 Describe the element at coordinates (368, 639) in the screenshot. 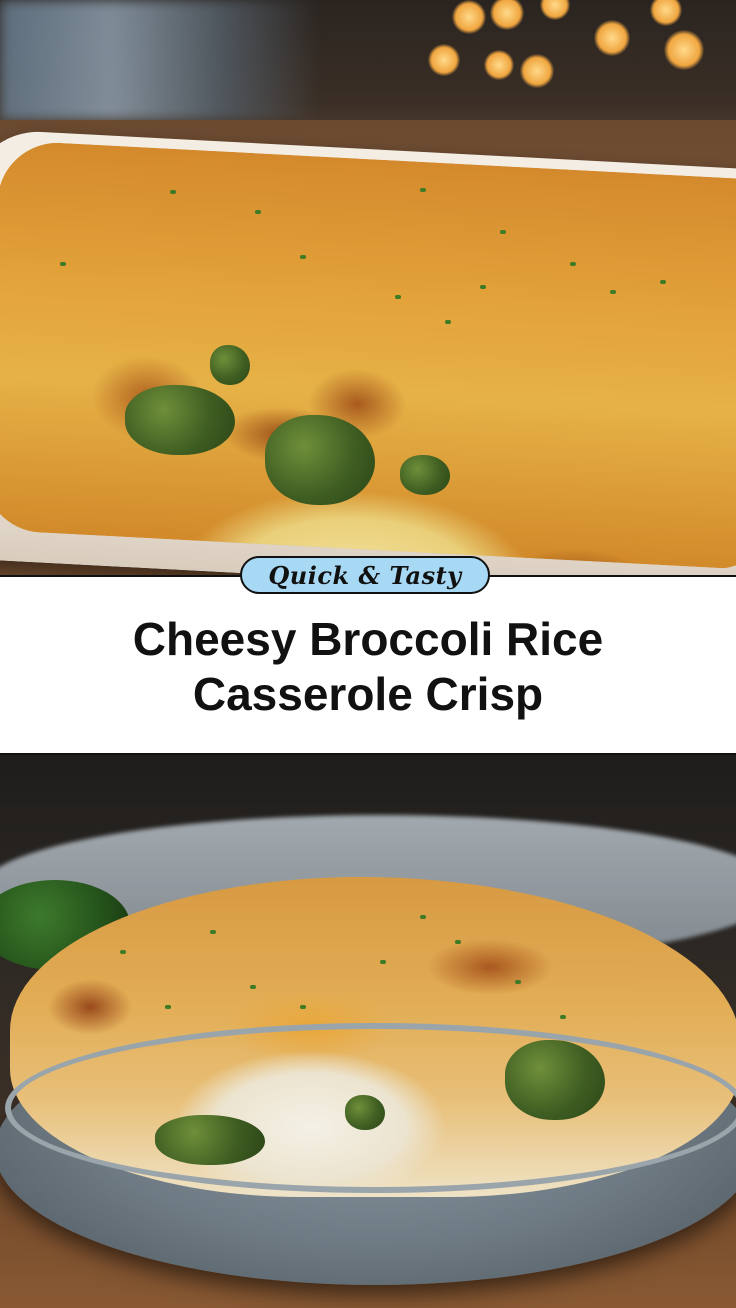

I see `recipe-title-line-1: Cheesy Broccoli Rice` at that location.